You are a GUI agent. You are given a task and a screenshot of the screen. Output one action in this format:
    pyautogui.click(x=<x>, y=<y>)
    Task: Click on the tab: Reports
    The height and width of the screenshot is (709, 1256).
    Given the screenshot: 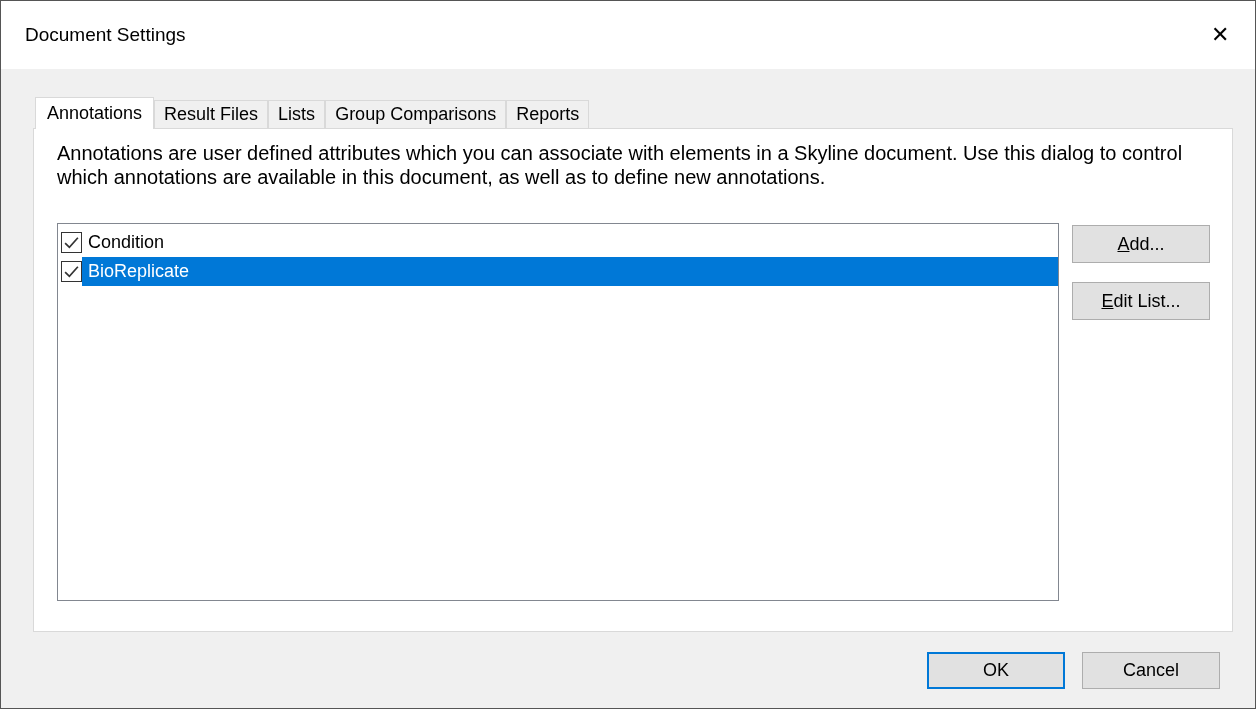 What is the action you would take?
    pyautogui.click(x=548, y=114)
    